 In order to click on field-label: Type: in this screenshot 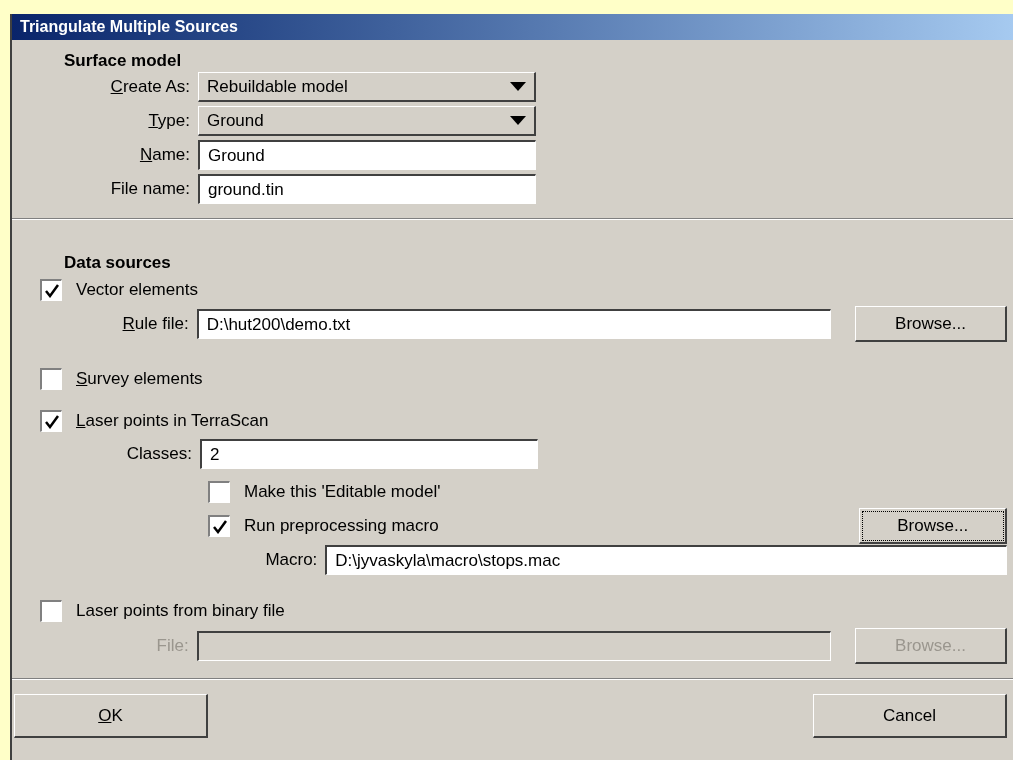, I will do `click(168, 121)`.